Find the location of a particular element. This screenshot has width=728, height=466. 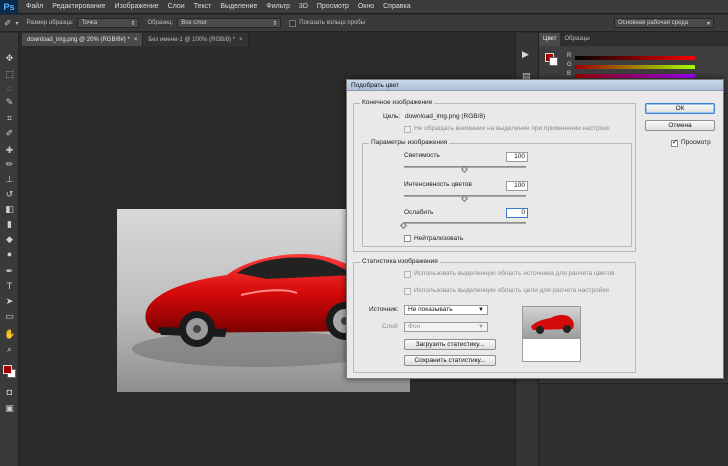

fade-slider is located at coordinates (465, 223).